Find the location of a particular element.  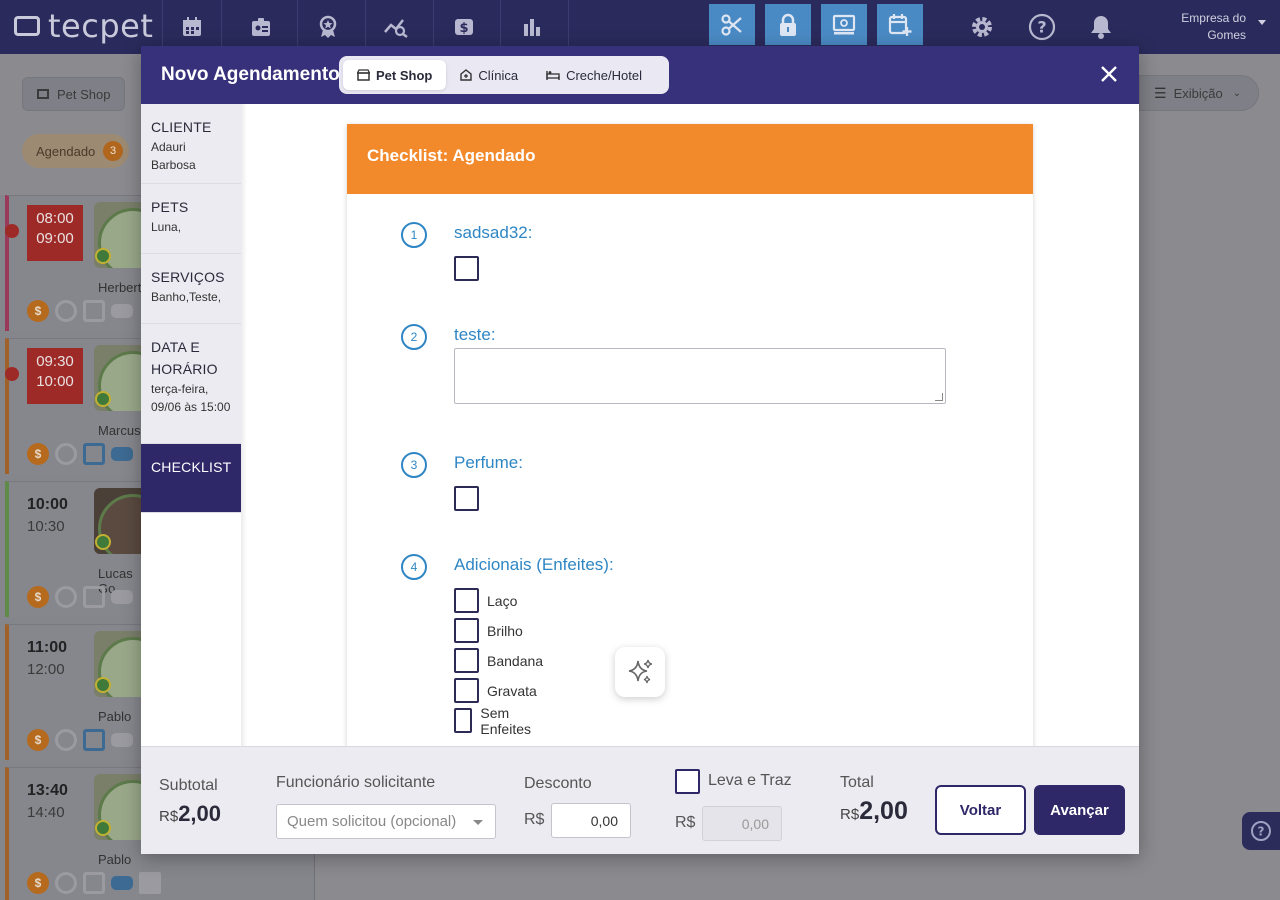

question-textarea is located at coordinates (700, 376).